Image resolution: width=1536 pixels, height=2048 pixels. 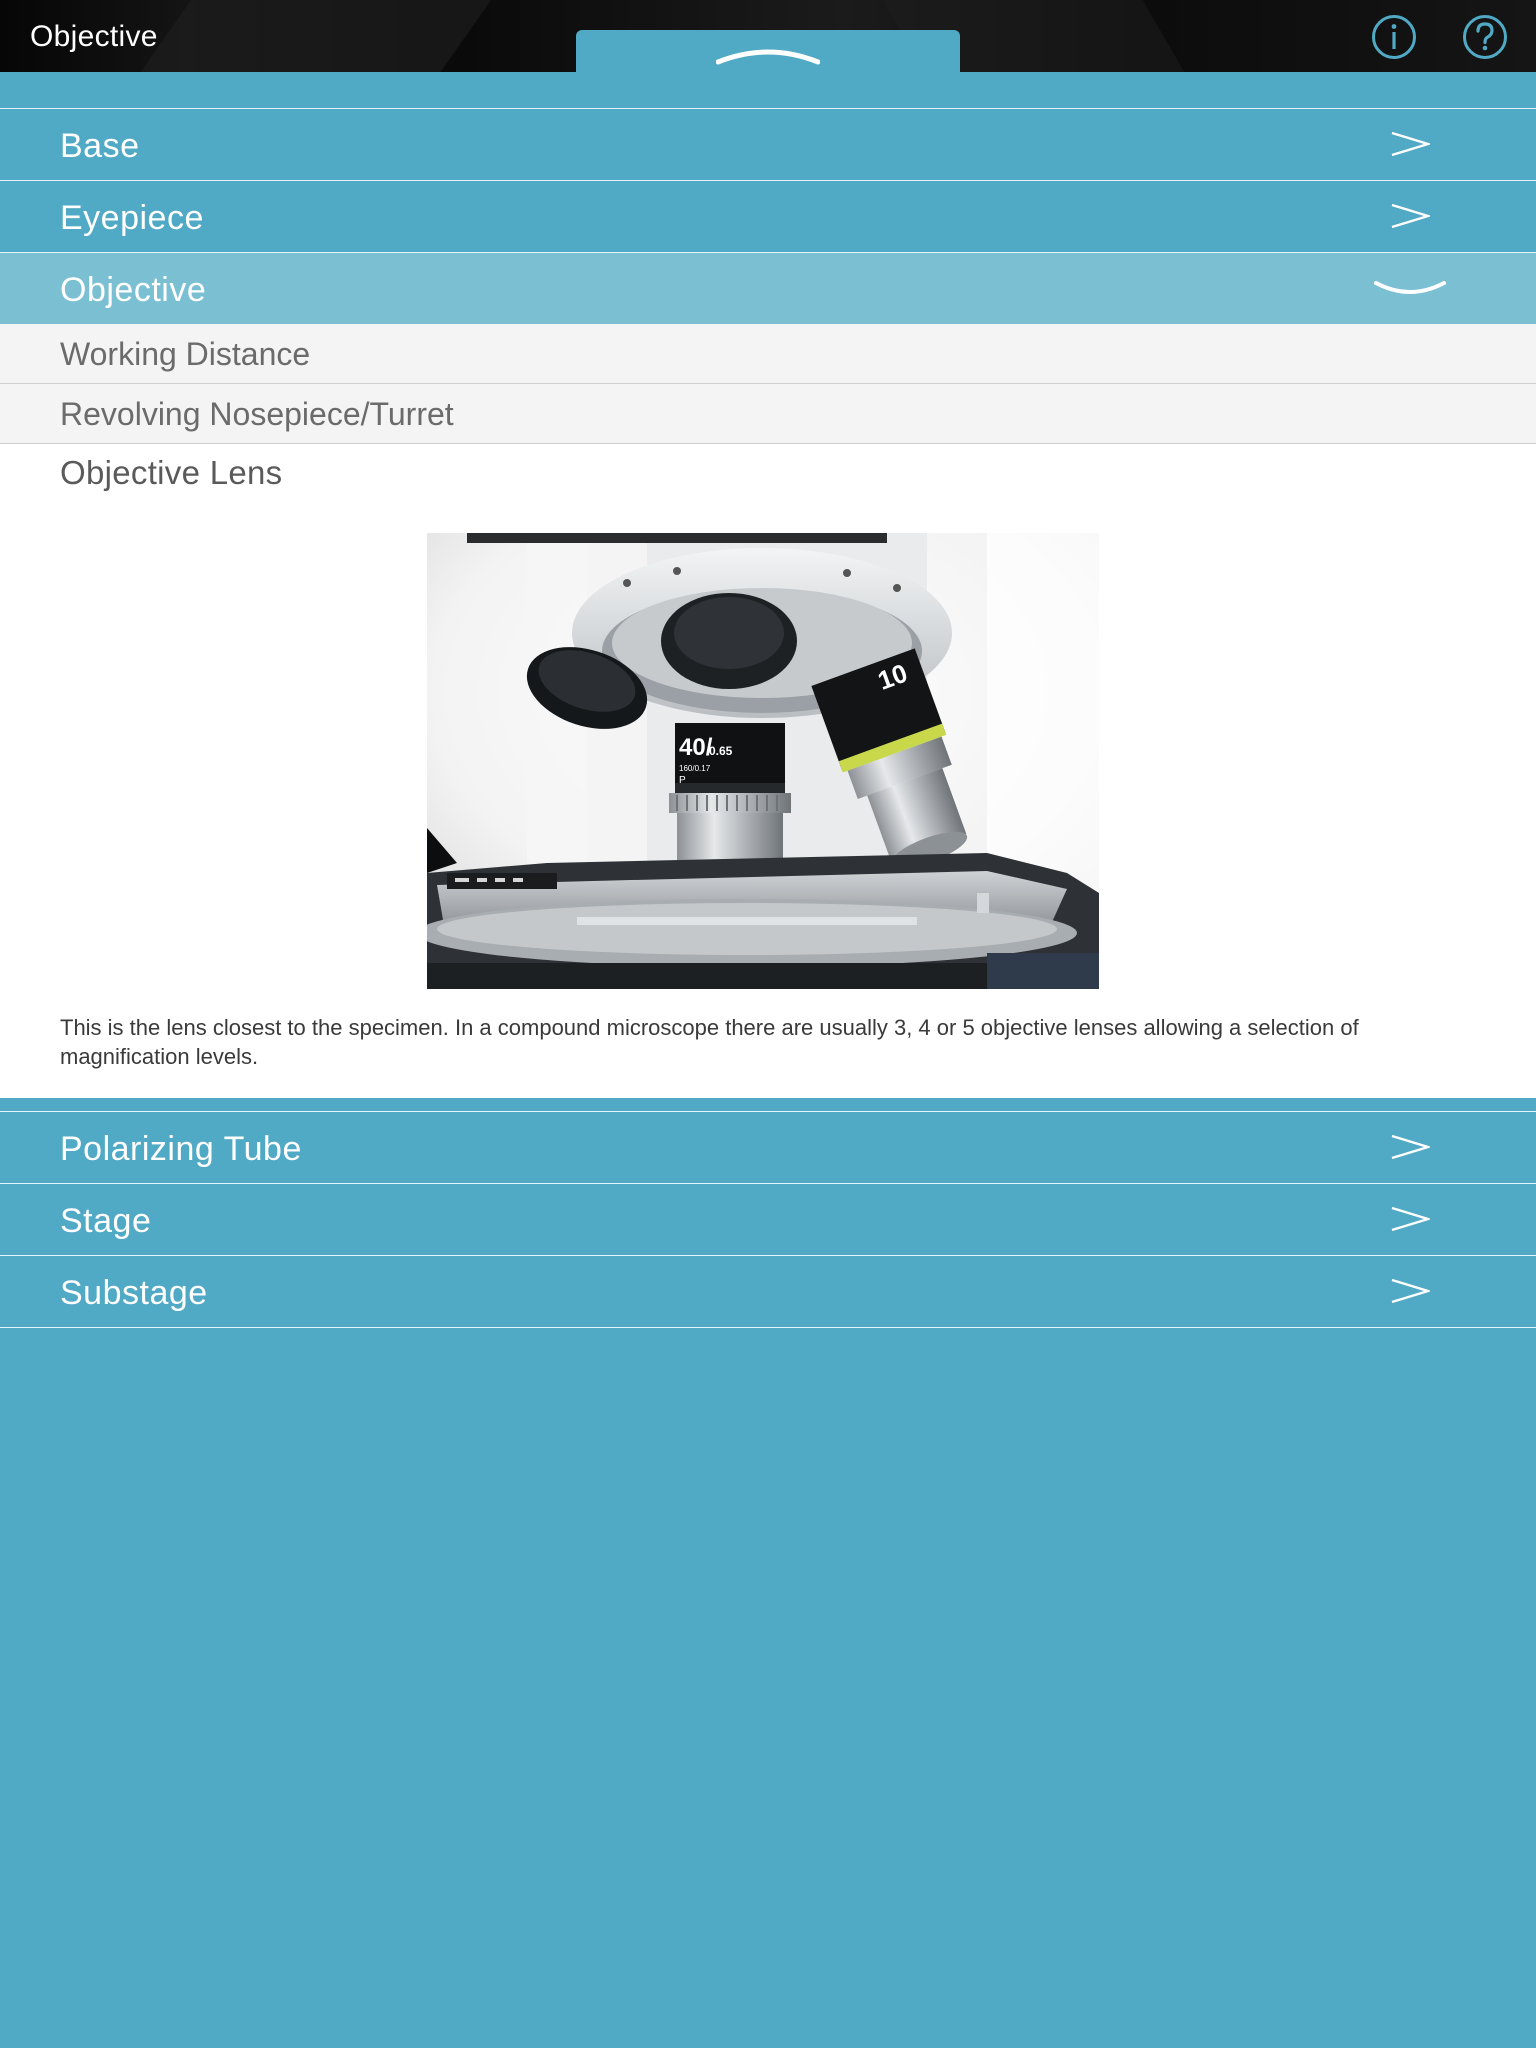 I want to click on accordion-item-polarizing-tube: Polarizing Tube, so click(x=768, y=1147).